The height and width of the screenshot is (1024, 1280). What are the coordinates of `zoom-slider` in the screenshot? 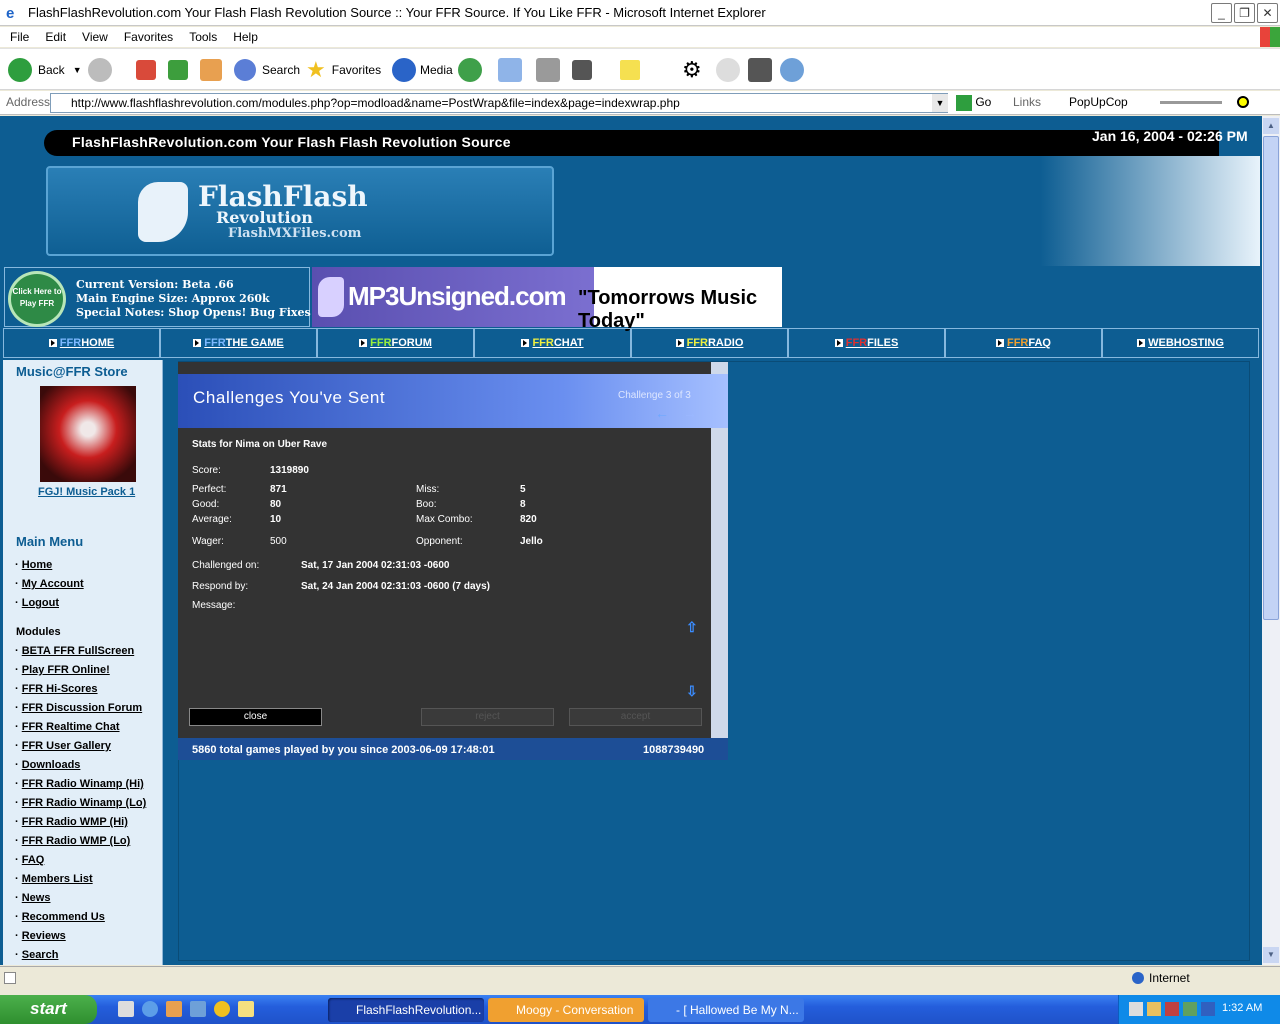 It's located at (1191, 102).